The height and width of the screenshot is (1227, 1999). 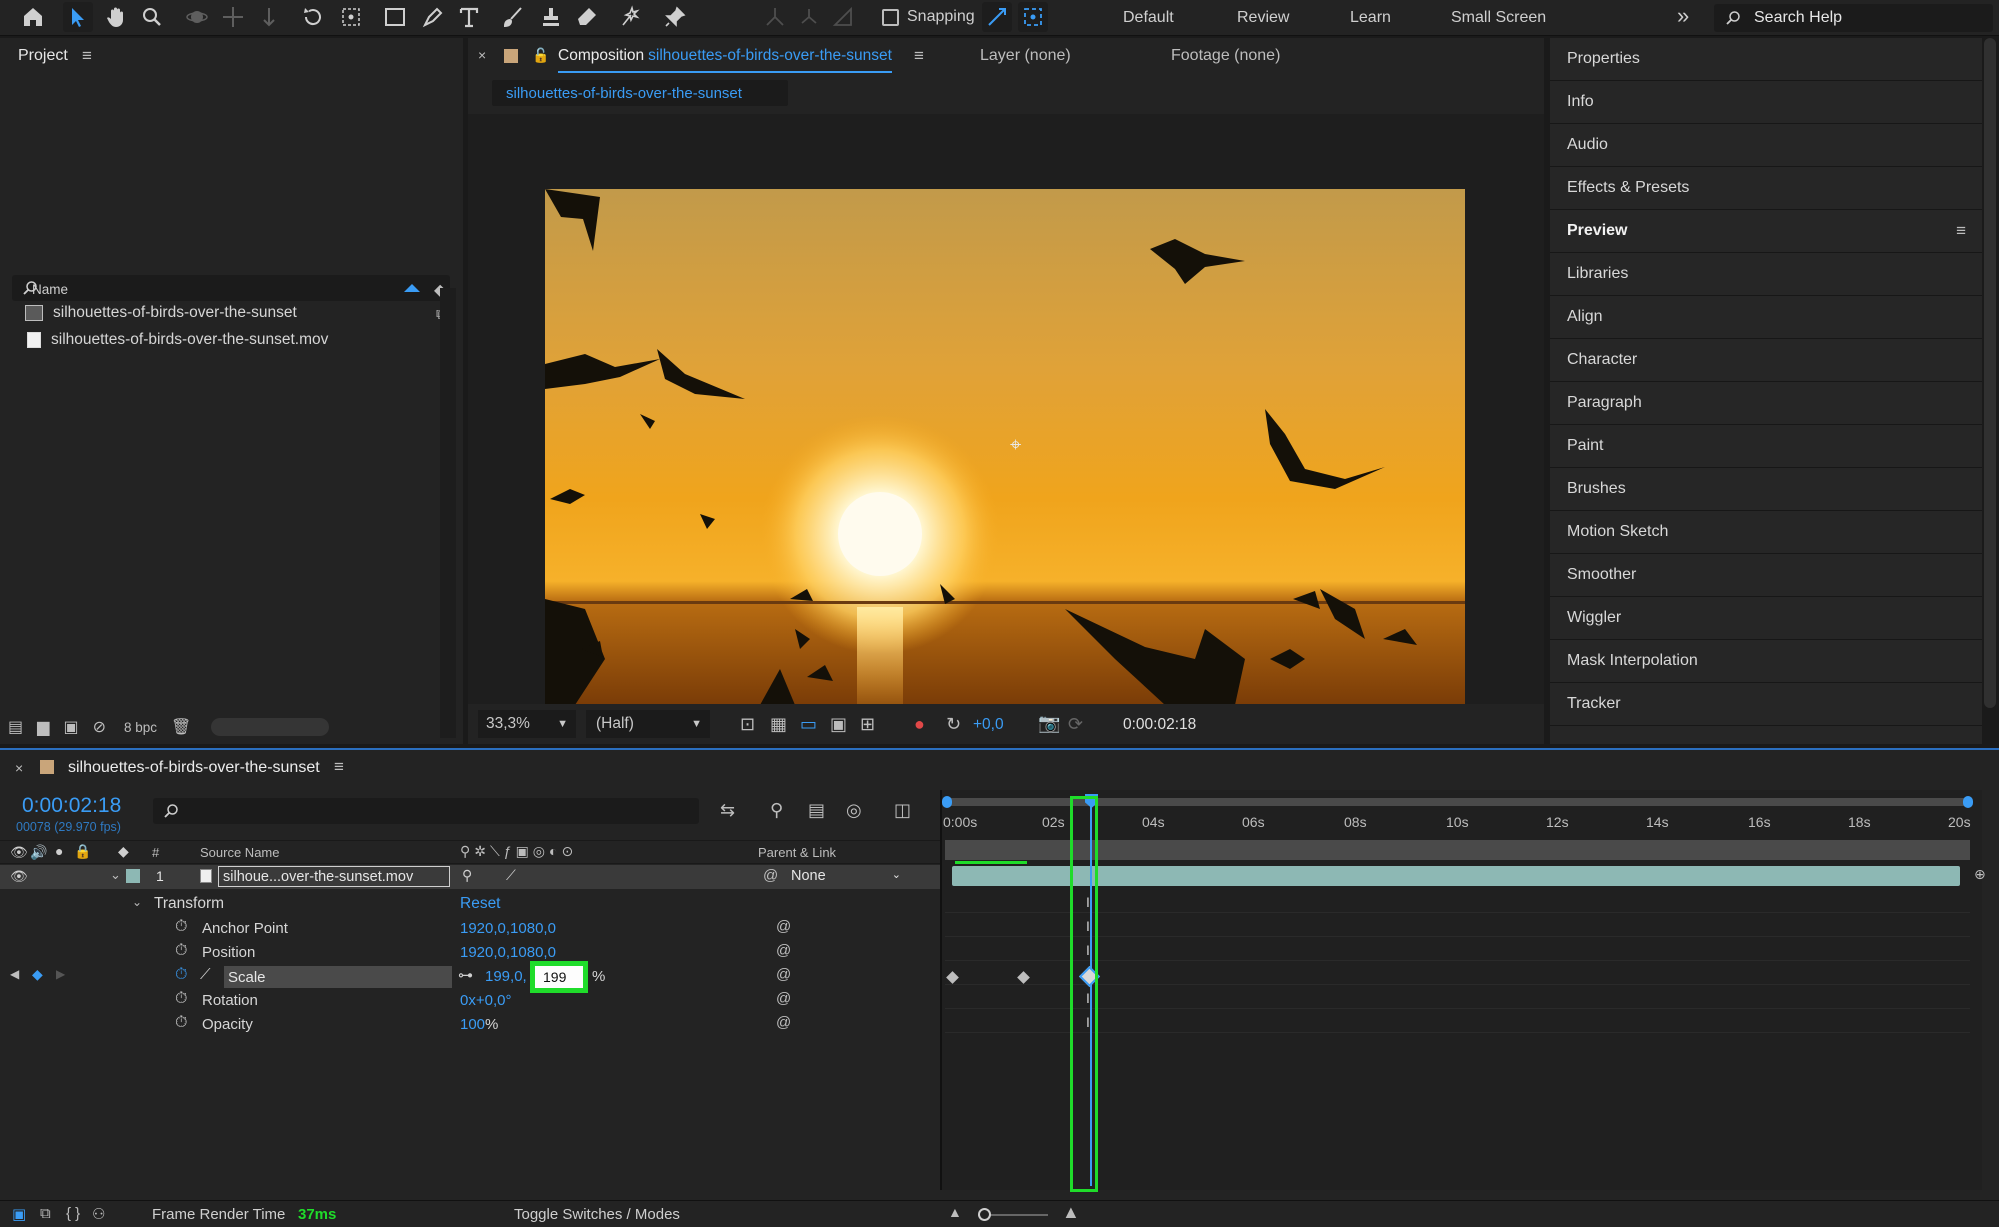 What do you see at coordinates (587, 17) in the screenshot?
I see `eraser-tool-icon` at bounding box center [587, 17].